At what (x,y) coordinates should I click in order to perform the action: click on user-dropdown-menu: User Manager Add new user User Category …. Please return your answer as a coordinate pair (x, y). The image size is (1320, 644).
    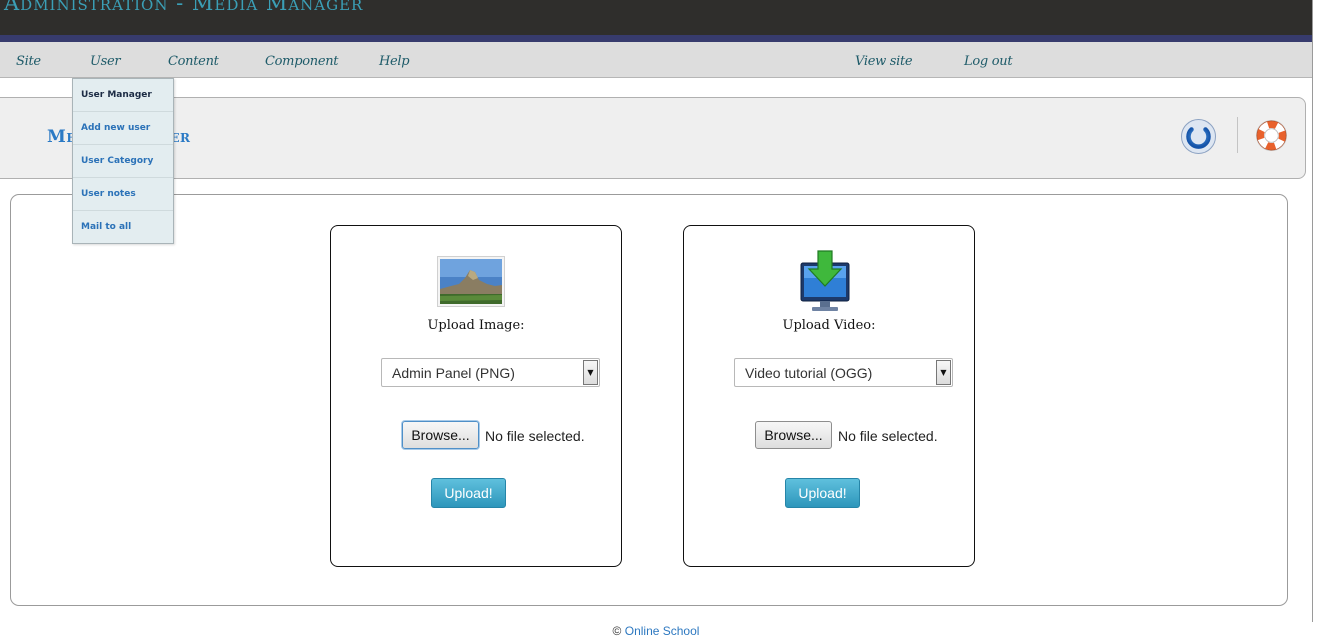
    Looking at the image, I should click on (123, 161).